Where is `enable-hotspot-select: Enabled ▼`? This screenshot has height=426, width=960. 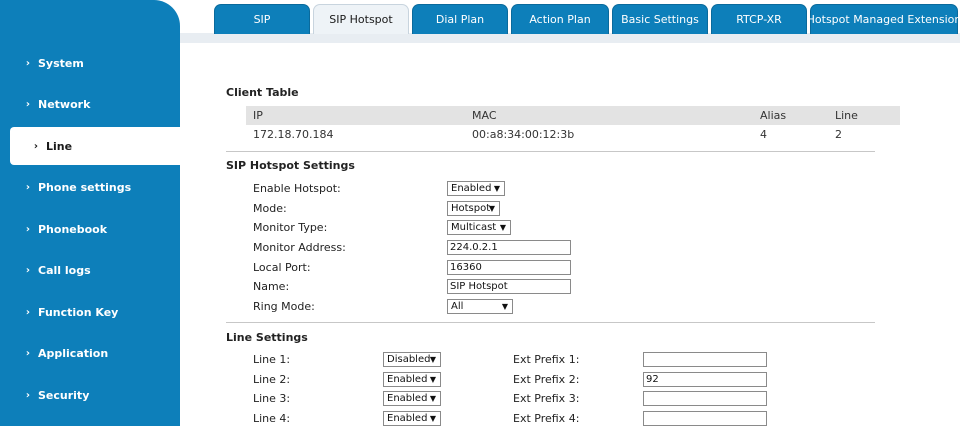
enable-hotspot-select: Enabled ▼ is located at coordinates (476, 188).